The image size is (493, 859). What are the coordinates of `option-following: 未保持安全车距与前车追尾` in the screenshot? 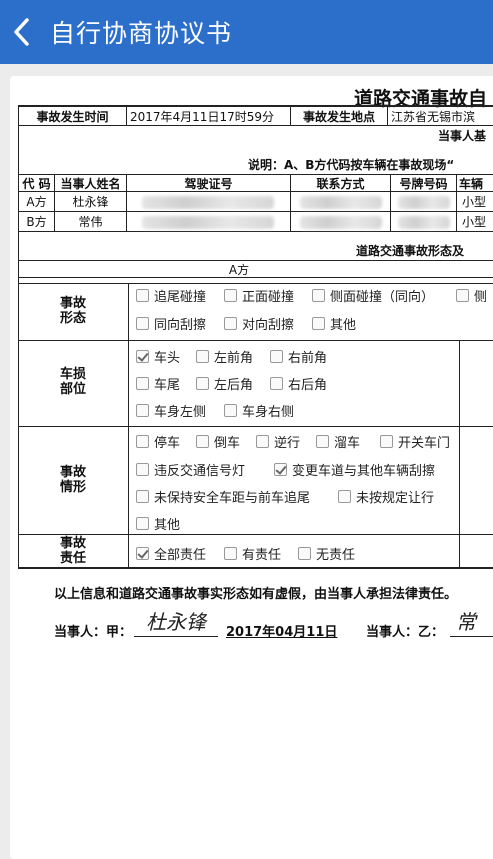 It's located at (223, 496).